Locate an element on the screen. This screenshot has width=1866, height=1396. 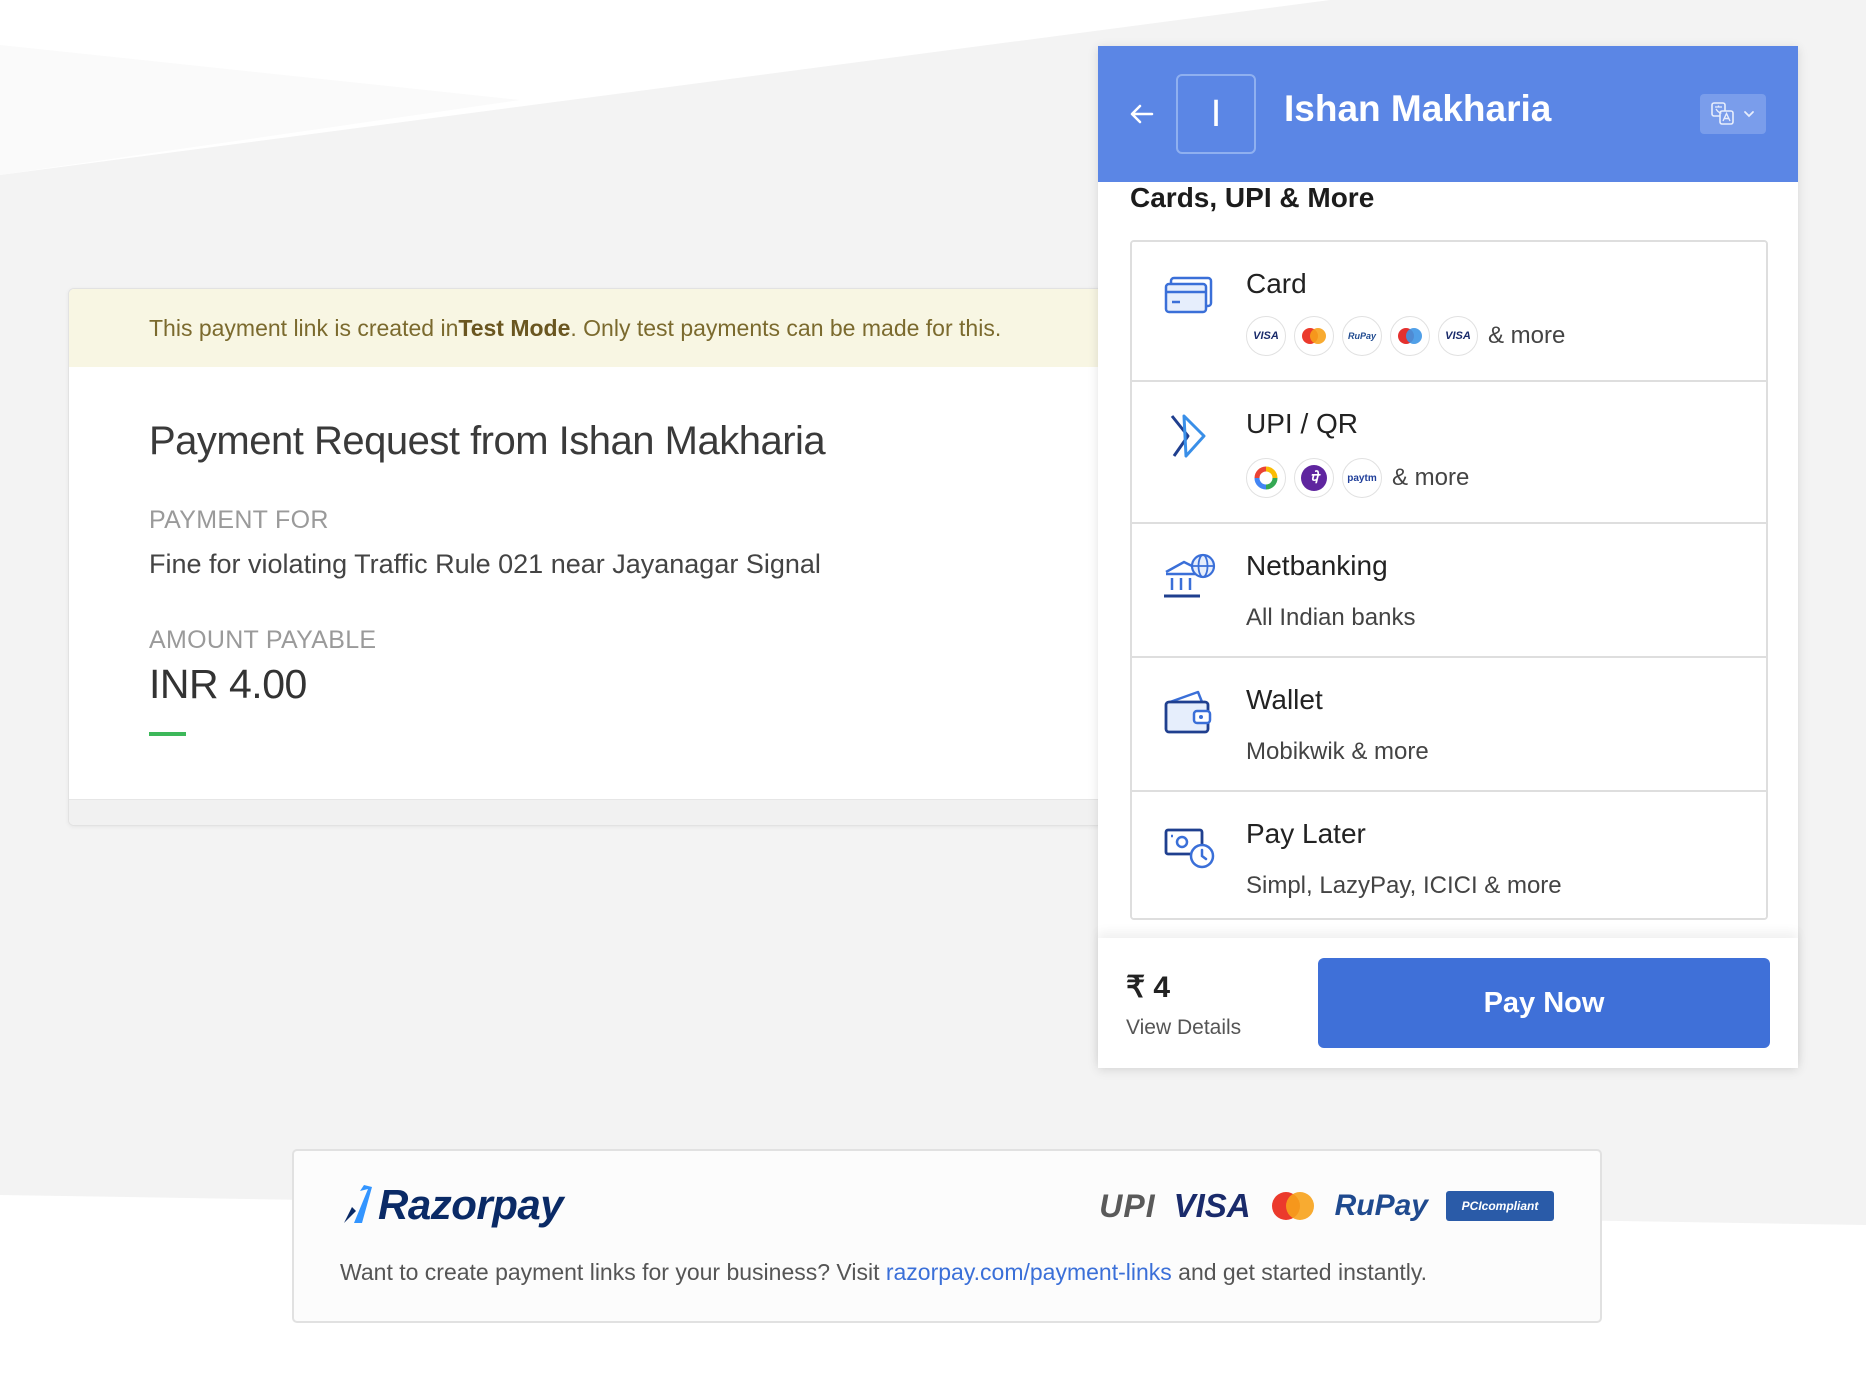
visa-logo-2: VISA is located at coordinates (1458, 336).